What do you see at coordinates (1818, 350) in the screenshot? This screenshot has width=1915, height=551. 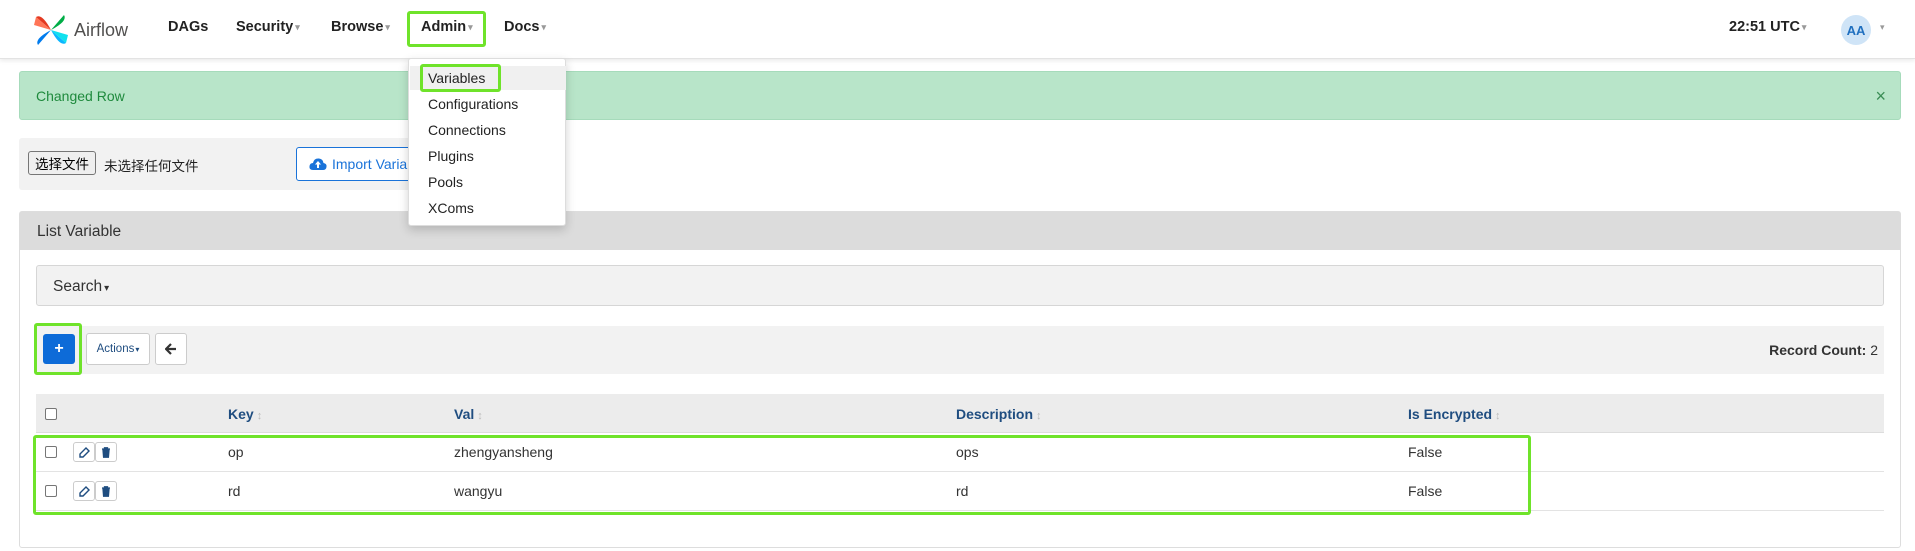 I see `record-count-label: Record Count:` at bounding box center [1818, 350].